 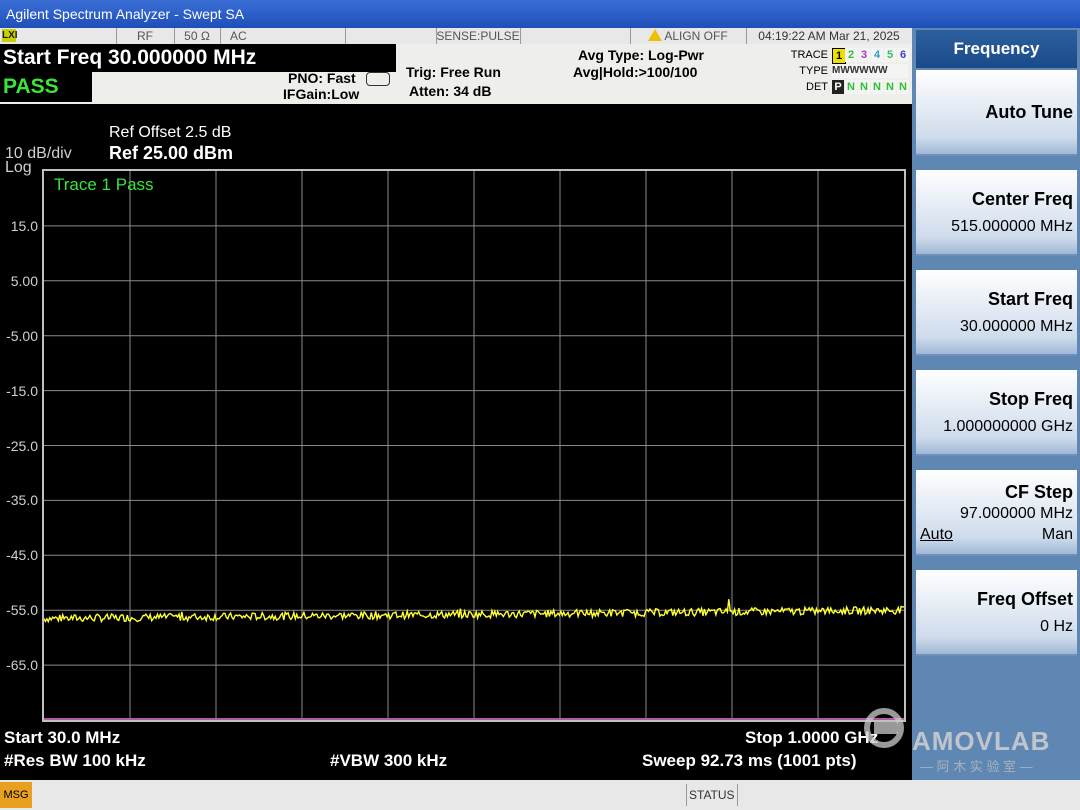 What do you see at coordinates (24, 280) in the screenshot?
I see `y-tick-label: 5.00` at bounding box center [24, 280].